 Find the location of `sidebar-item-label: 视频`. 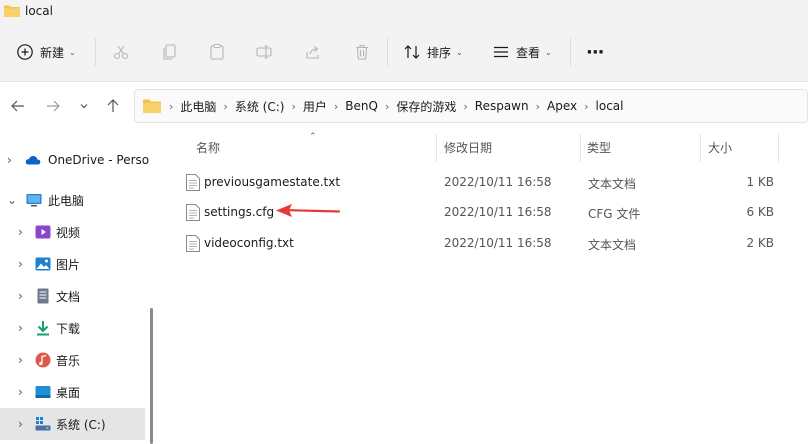

sidebar-item-label: 视频 is located at coordinates (68, 232).